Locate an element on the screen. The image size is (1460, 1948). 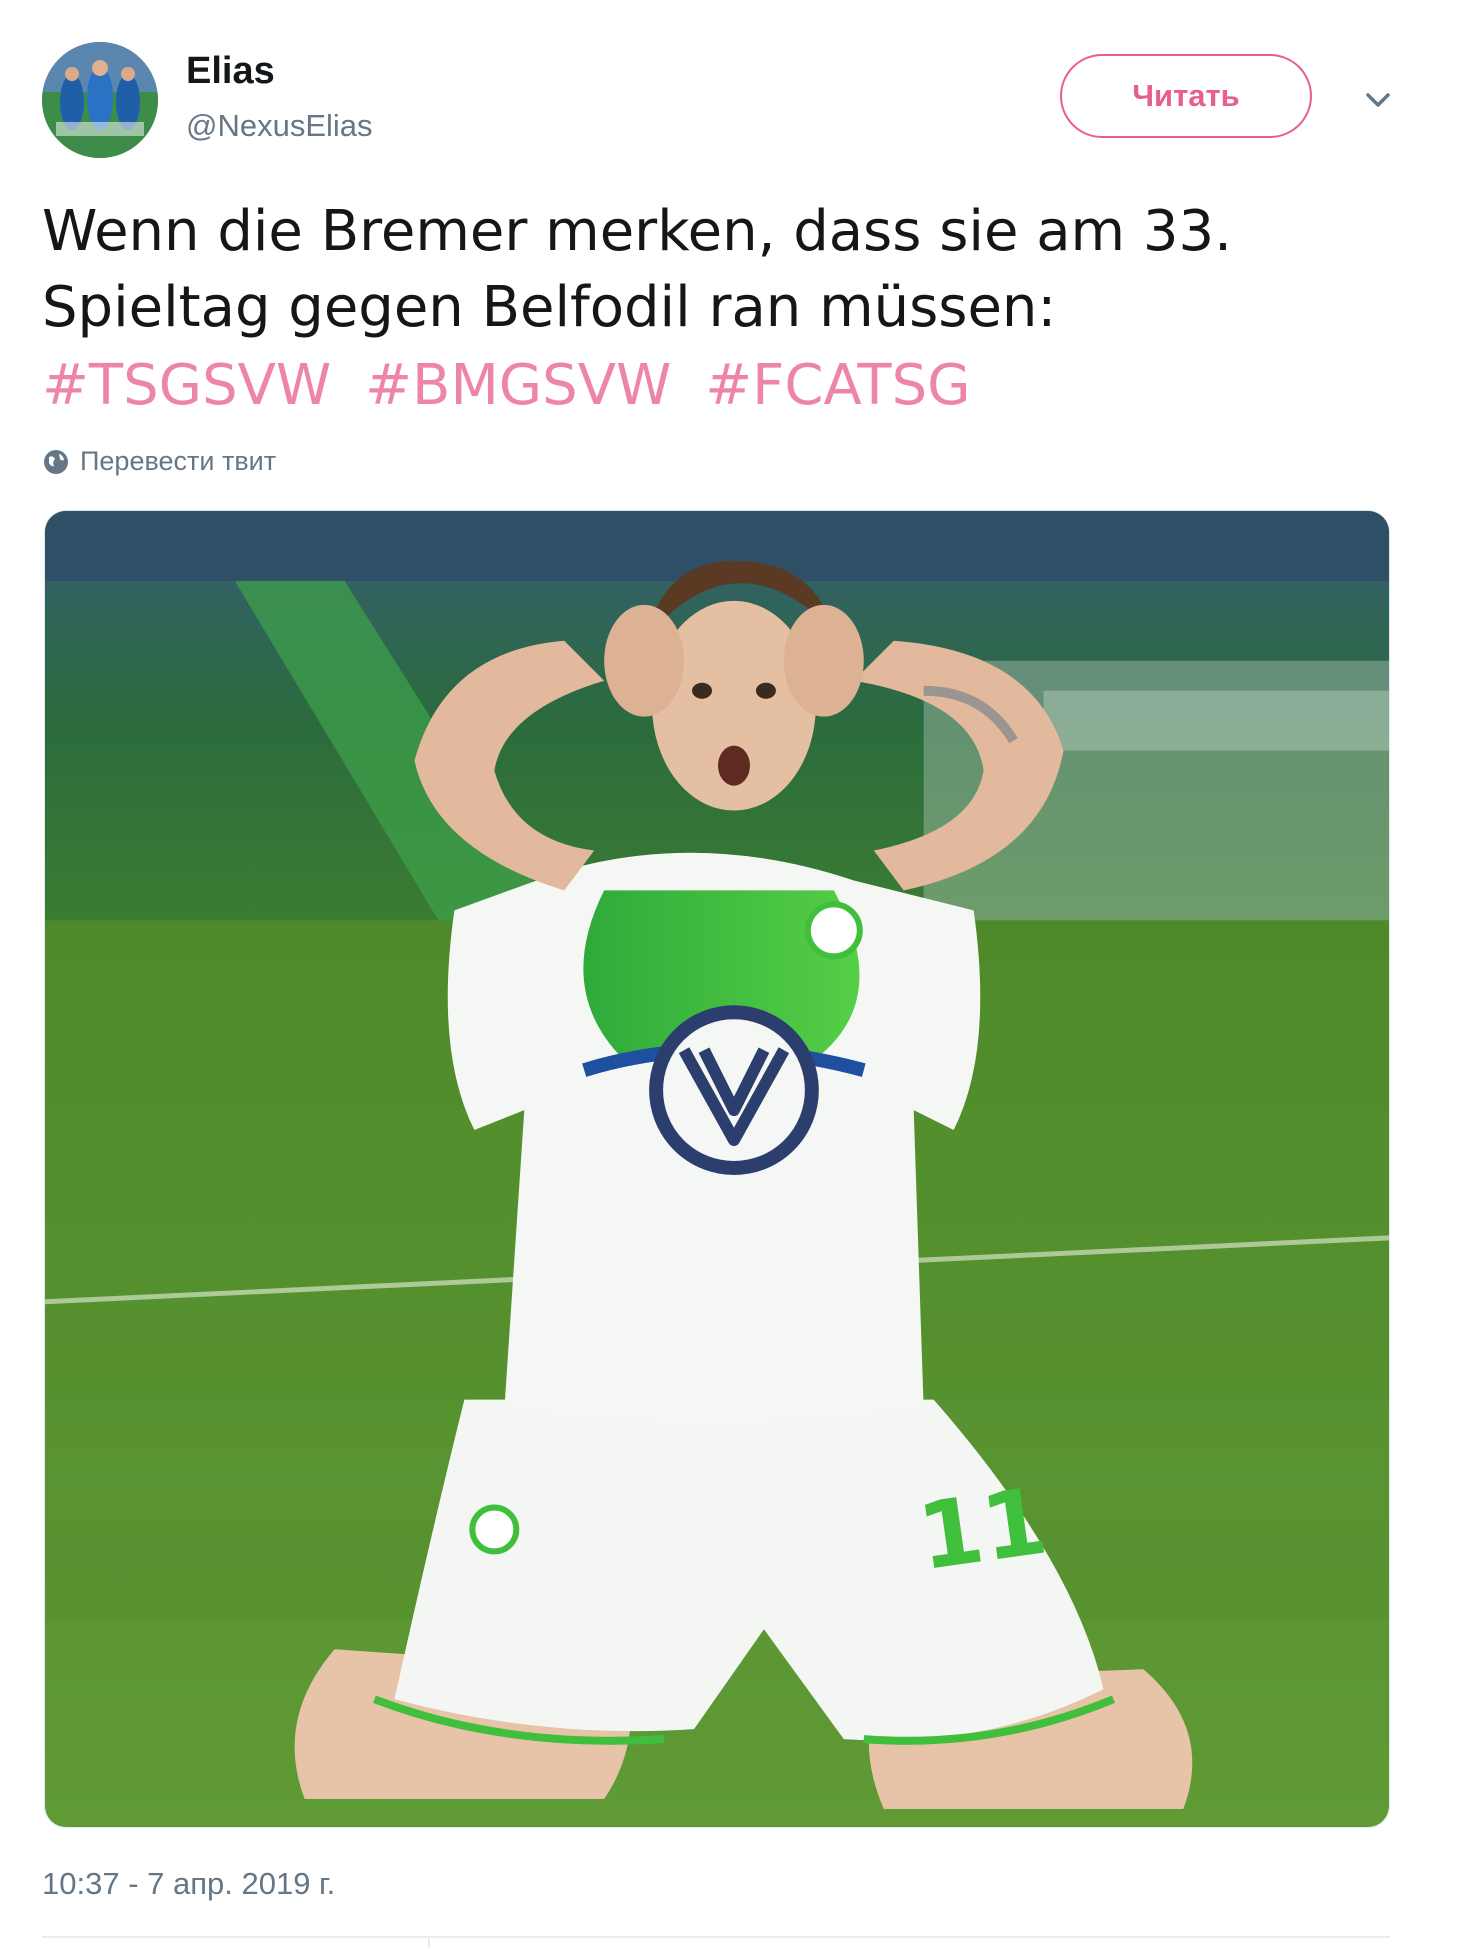
hashtag-link: #TSGSVW is located at coordinates (186, 385).